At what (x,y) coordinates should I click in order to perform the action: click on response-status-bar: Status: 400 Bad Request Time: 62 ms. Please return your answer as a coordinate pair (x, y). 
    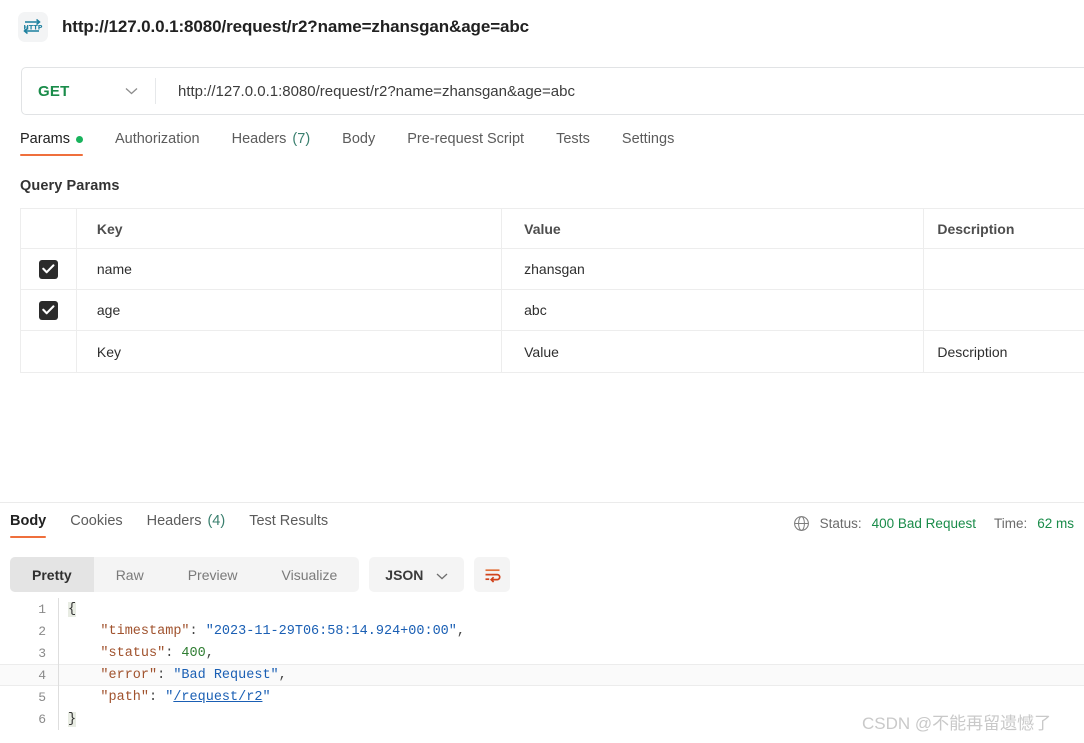
    Looking at the image, I should click on (933, 523).